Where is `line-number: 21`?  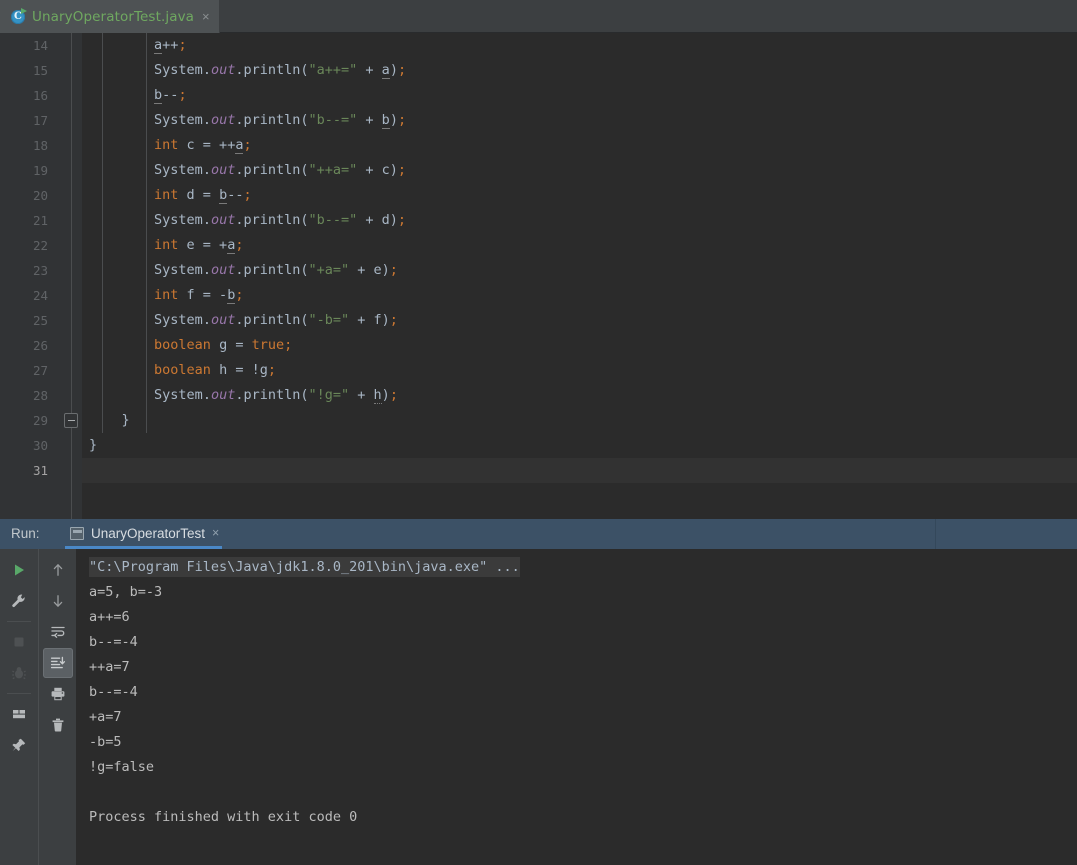 line-number: 21 is located at coordinates (40, 220).